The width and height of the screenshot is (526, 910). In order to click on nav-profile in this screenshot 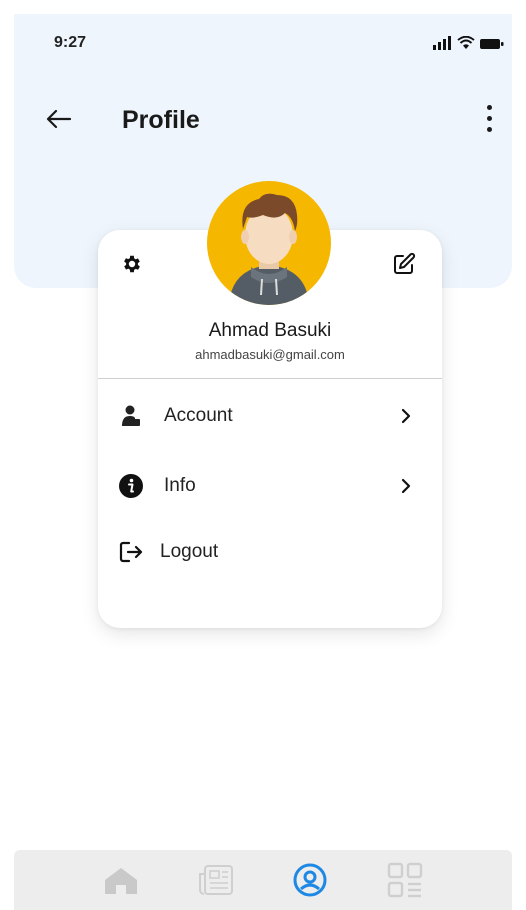, I will do `click(310, 880)`.